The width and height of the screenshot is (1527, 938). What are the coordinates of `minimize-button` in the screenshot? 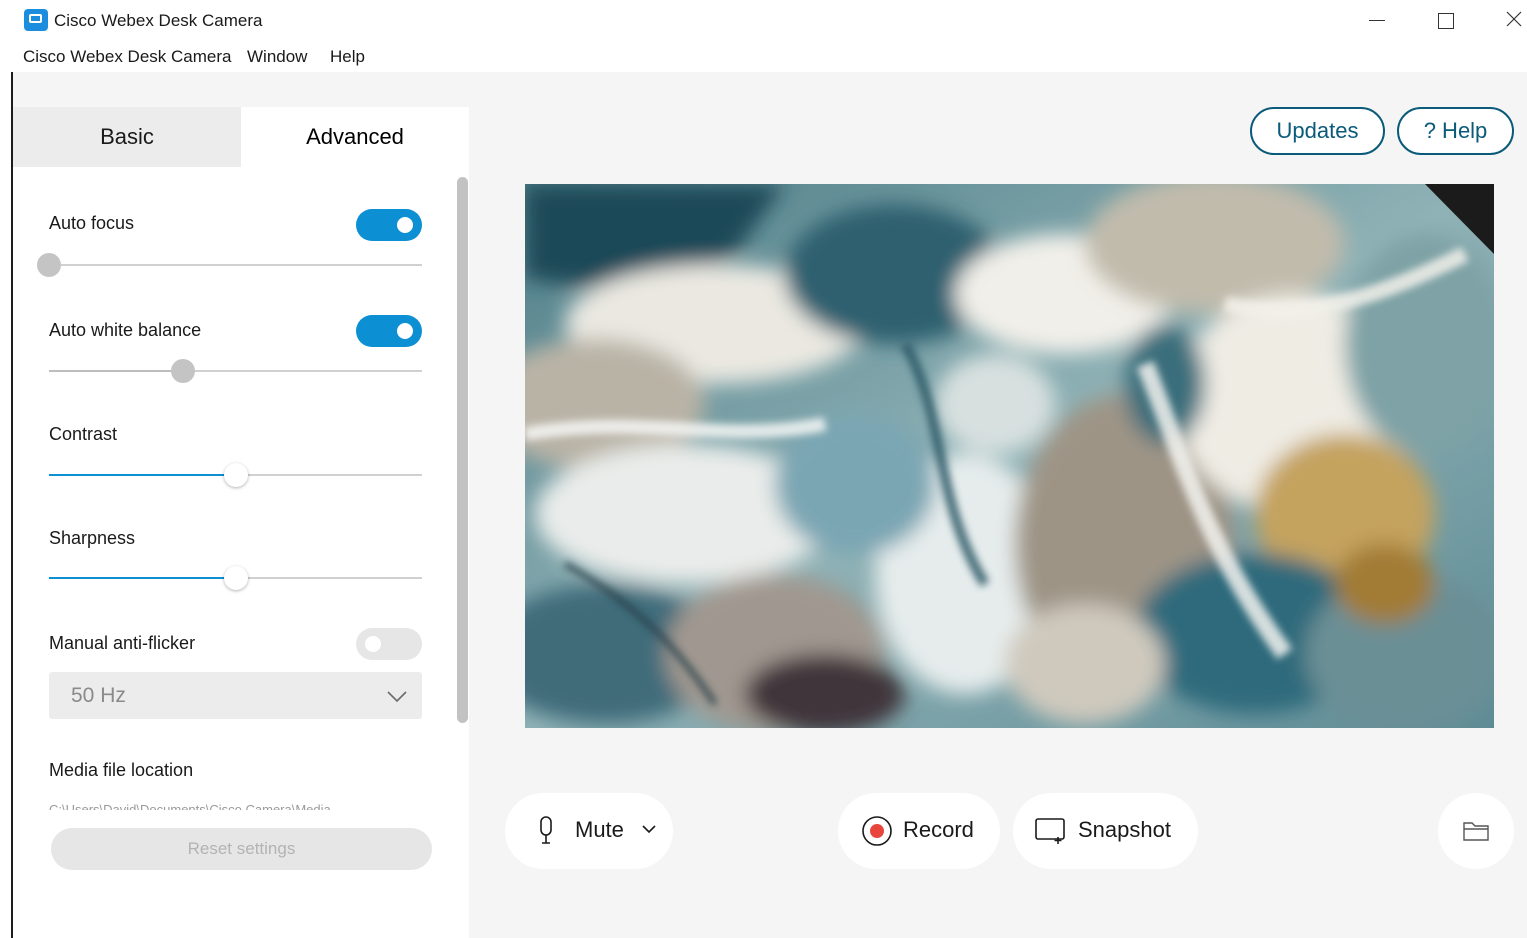 It's located at (1377, 20).